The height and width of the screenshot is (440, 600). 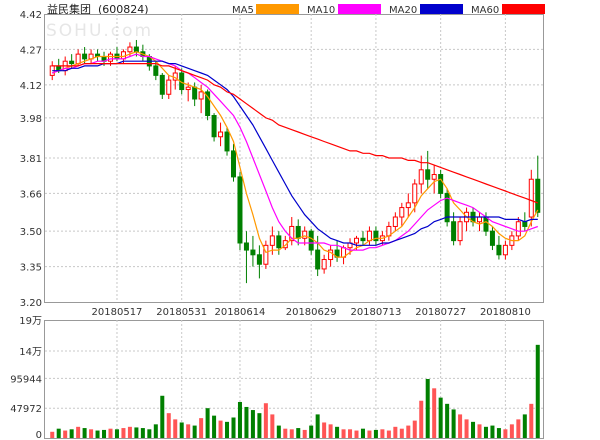 I want to click on price-y-tick-label: 3.98, so click(x=31, y=119).